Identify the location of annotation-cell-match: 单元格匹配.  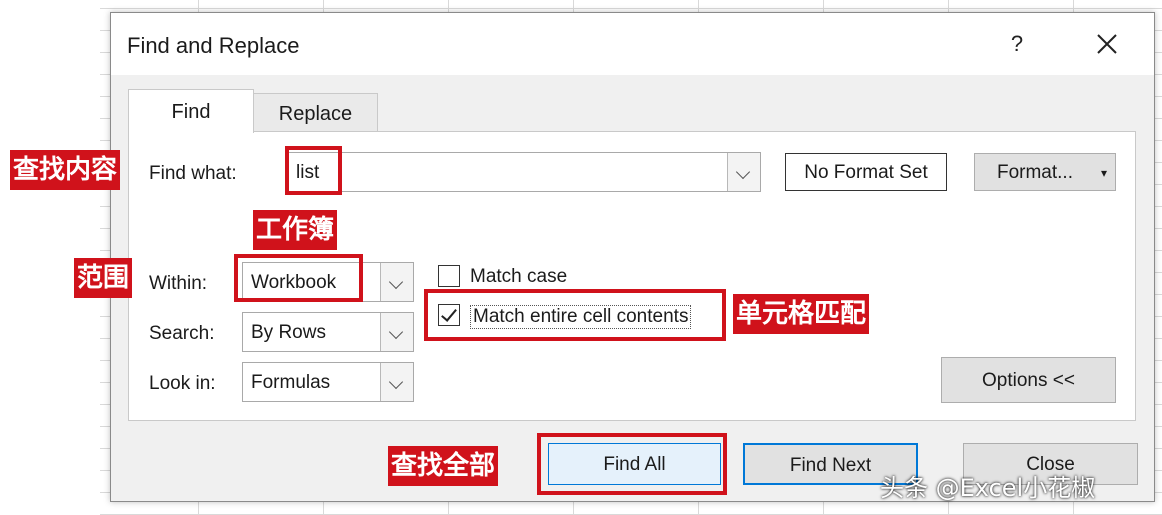
(801, 314).